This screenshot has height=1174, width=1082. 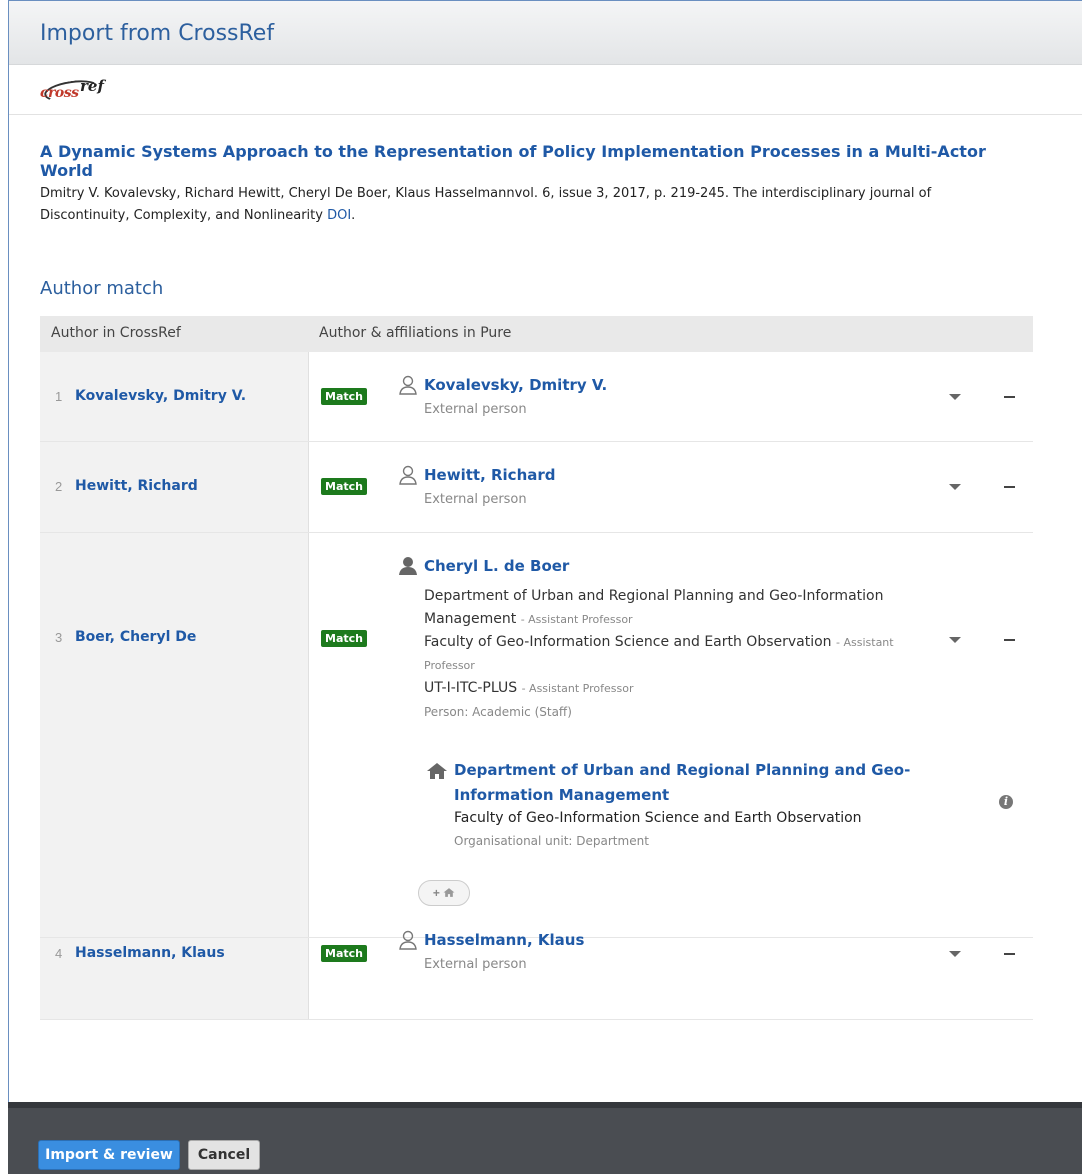 What do you see at coordinates (224, 1155) in the screenshot?
I see `cancel-button: Cancel` at bounding box center [224, 1155].